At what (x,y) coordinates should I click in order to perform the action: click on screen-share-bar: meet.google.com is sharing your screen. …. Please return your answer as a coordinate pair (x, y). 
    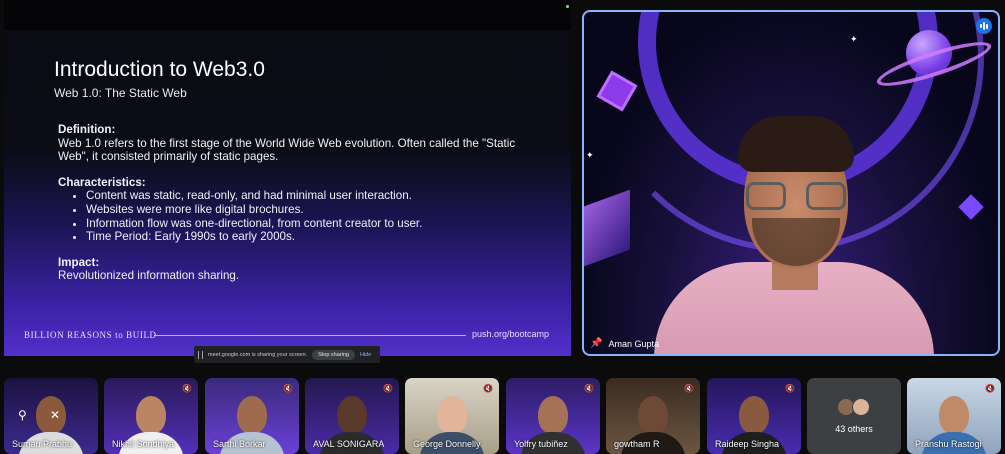
    Looking at the image, I should click on (287, 354).